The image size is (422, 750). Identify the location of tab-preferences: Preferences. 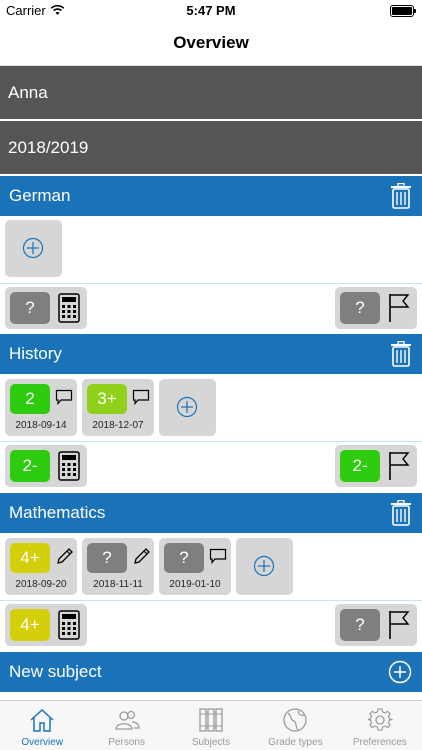
(380, 725).